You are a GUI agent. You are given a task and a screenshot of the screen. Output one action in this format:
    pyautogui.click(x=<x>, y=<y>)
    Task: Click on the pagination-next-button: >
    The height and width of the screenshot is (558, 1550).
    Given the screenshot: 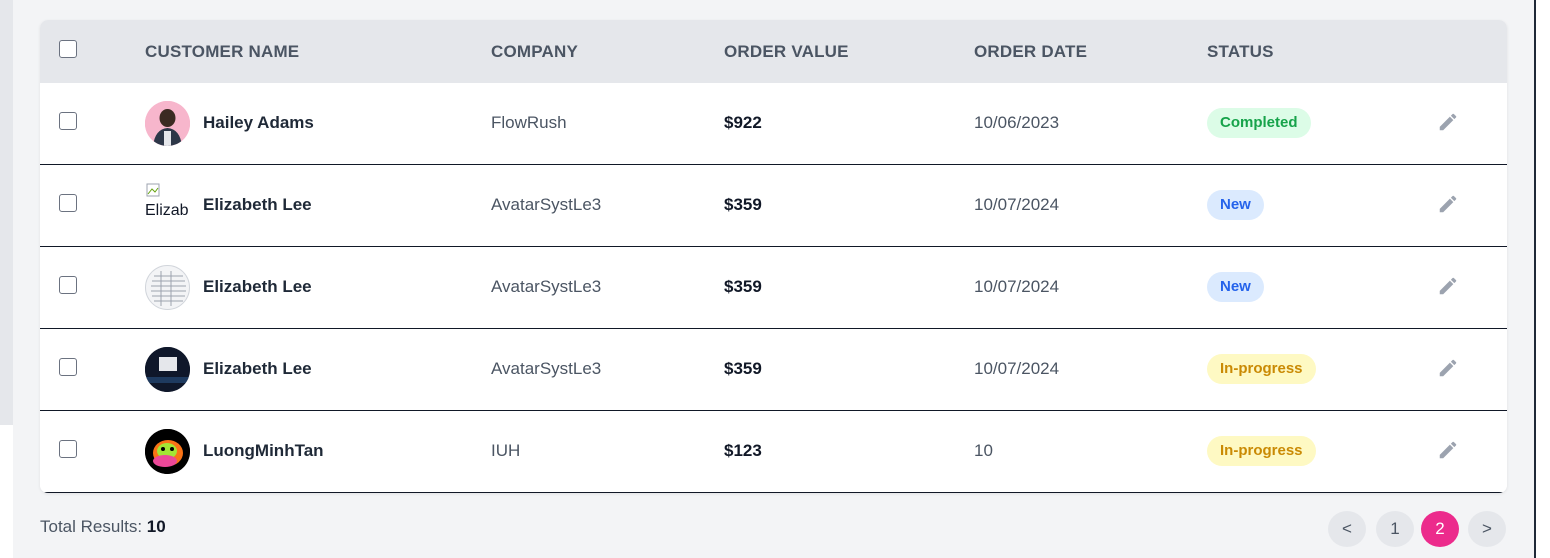 What is the action you would take?
    pyautogui.click(x=1487, y=529)
    